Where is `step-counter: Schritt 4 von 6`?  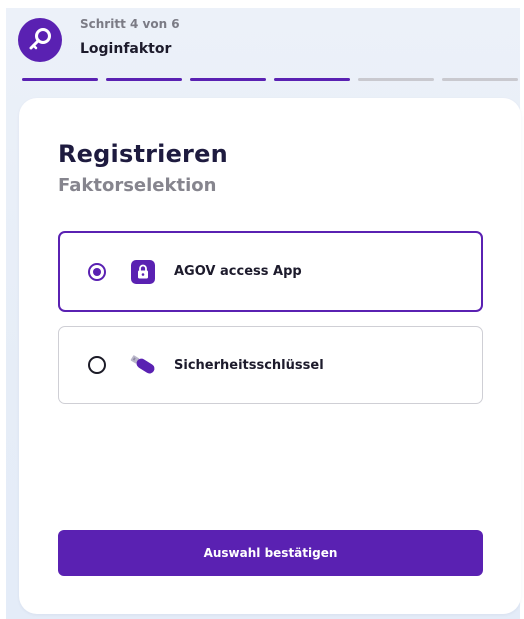
step-counter: Schritt 4 von 6 is located at coordinates (130, 24).